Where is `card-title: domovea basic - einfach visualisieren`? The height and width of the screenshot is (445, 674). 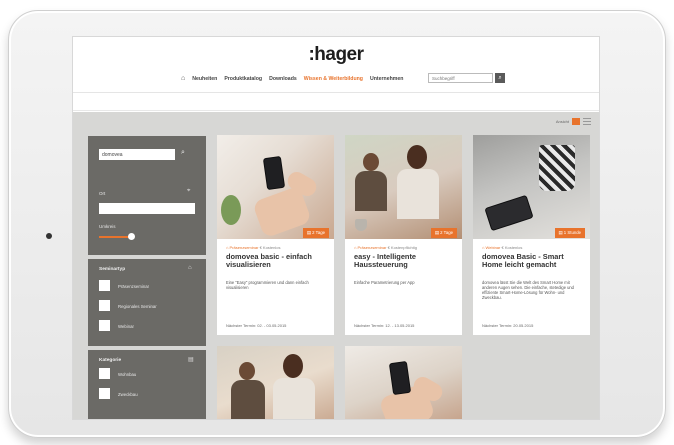 card-title: domovea basic - einfach visualisieren is located at coordinates (278, 261).